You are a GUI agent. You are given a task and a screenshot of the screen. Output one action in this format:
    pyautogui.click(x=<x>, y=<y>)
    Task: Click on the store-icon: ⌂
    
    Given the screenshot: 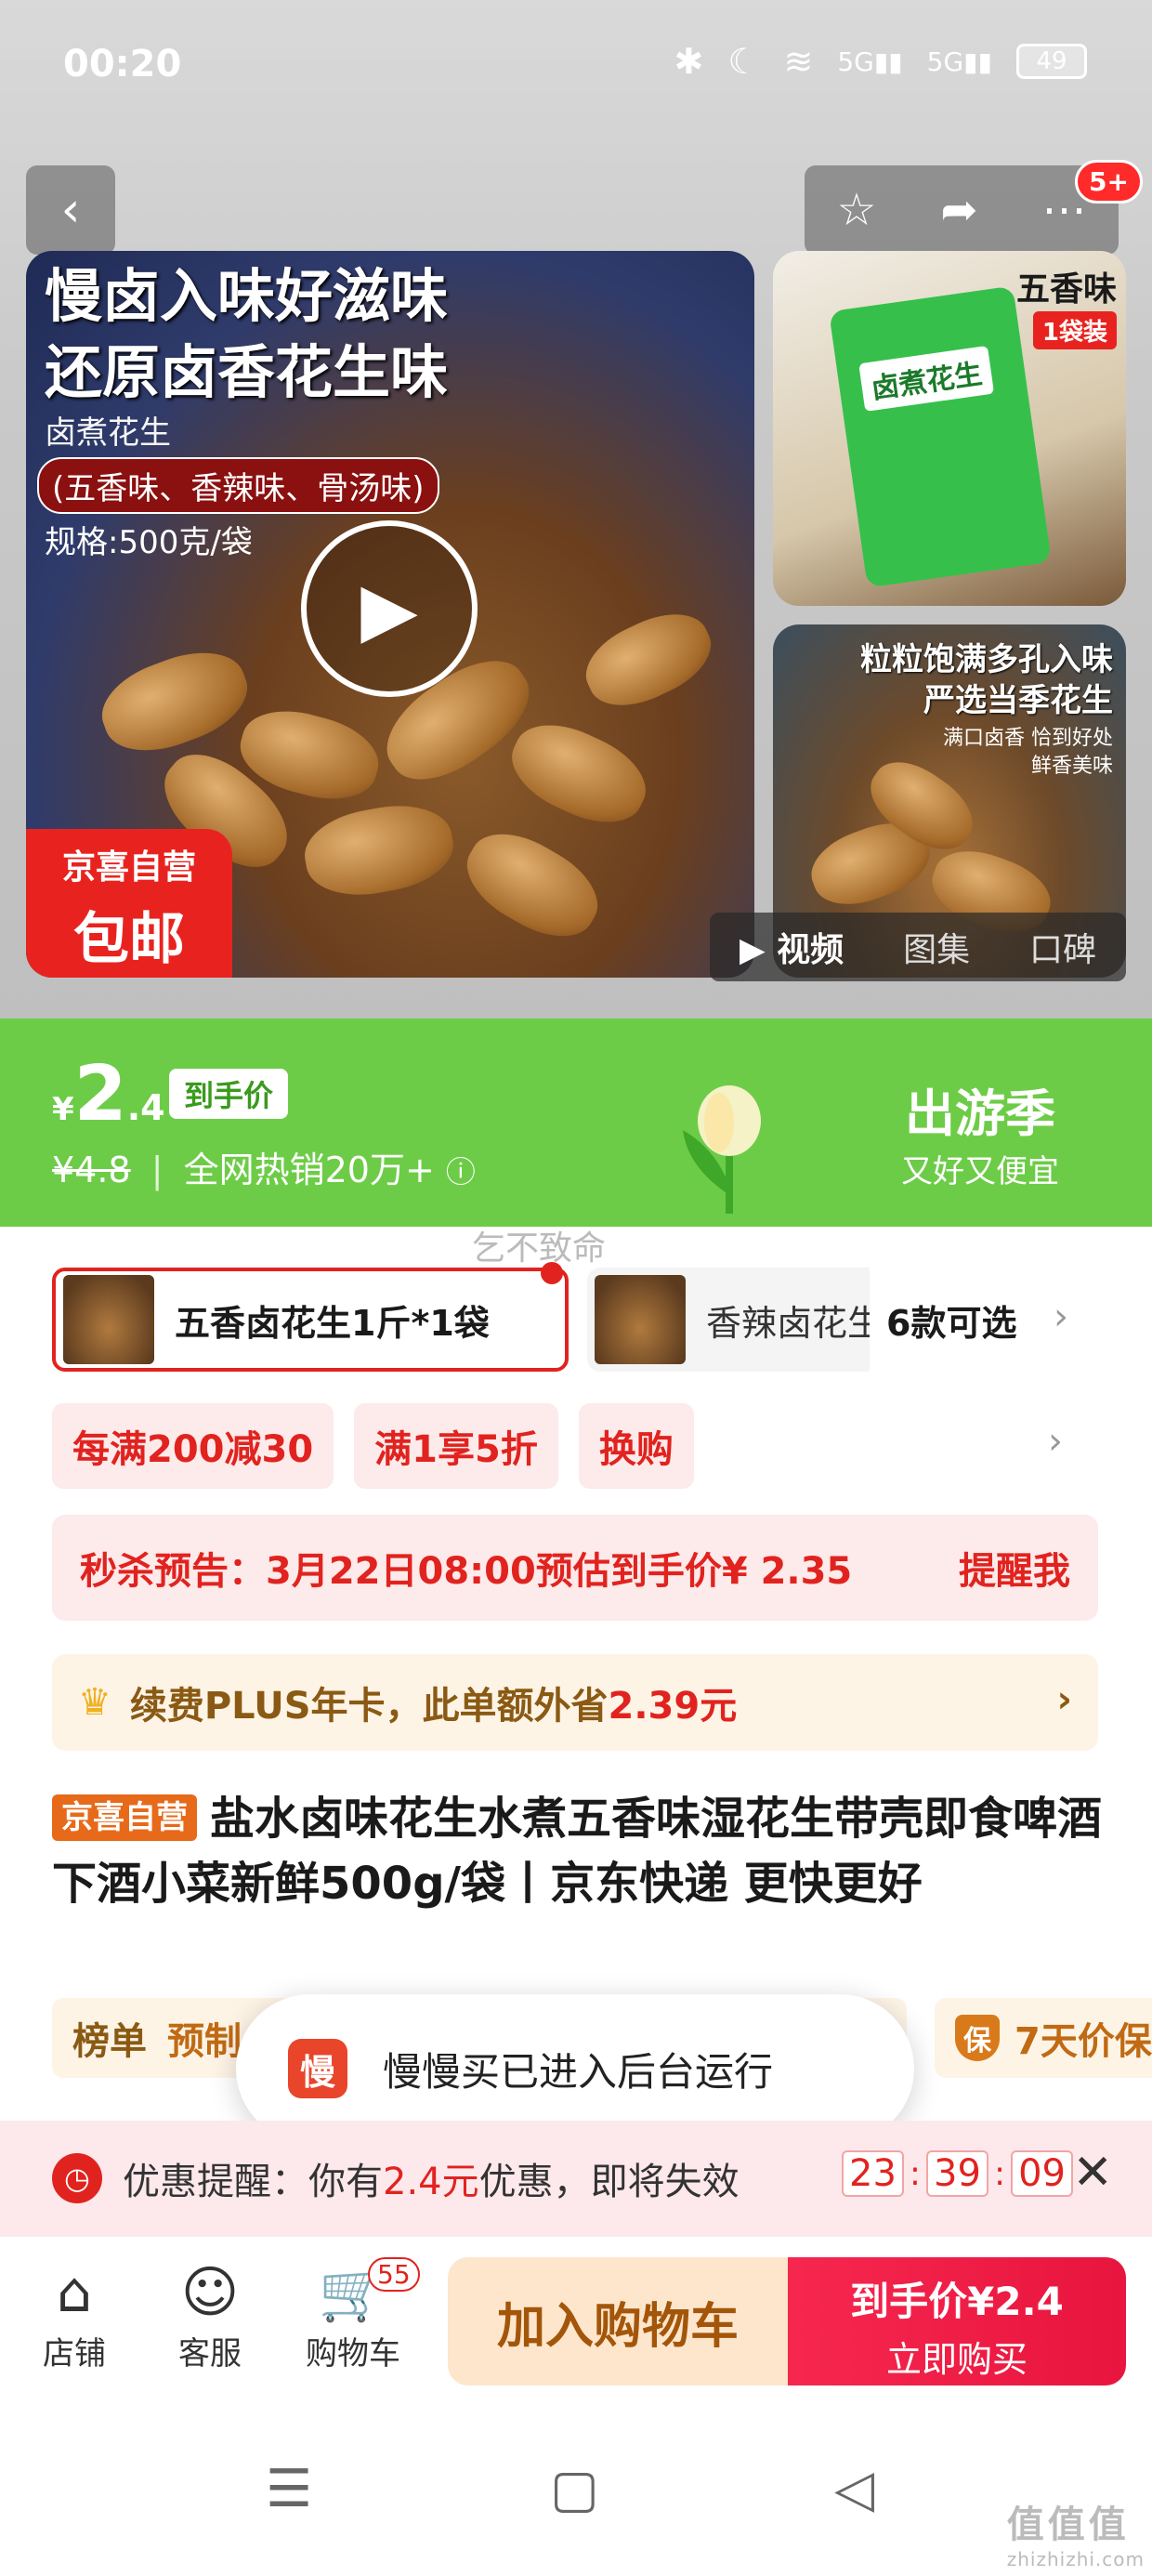 What is the action you would take?
    pyautogui.click(x=74, y=2292)
    